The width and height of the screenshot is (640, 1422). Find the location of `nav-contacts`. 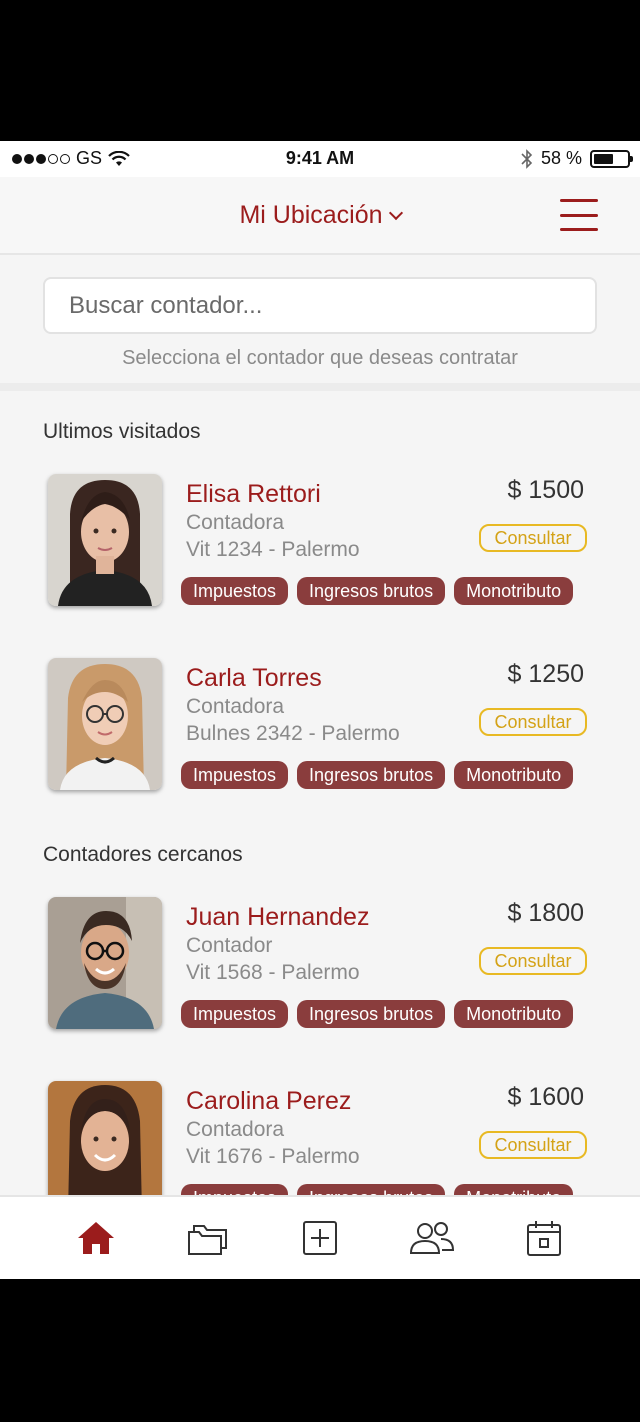

nav-contacts is located at coordinates (432, 1238).